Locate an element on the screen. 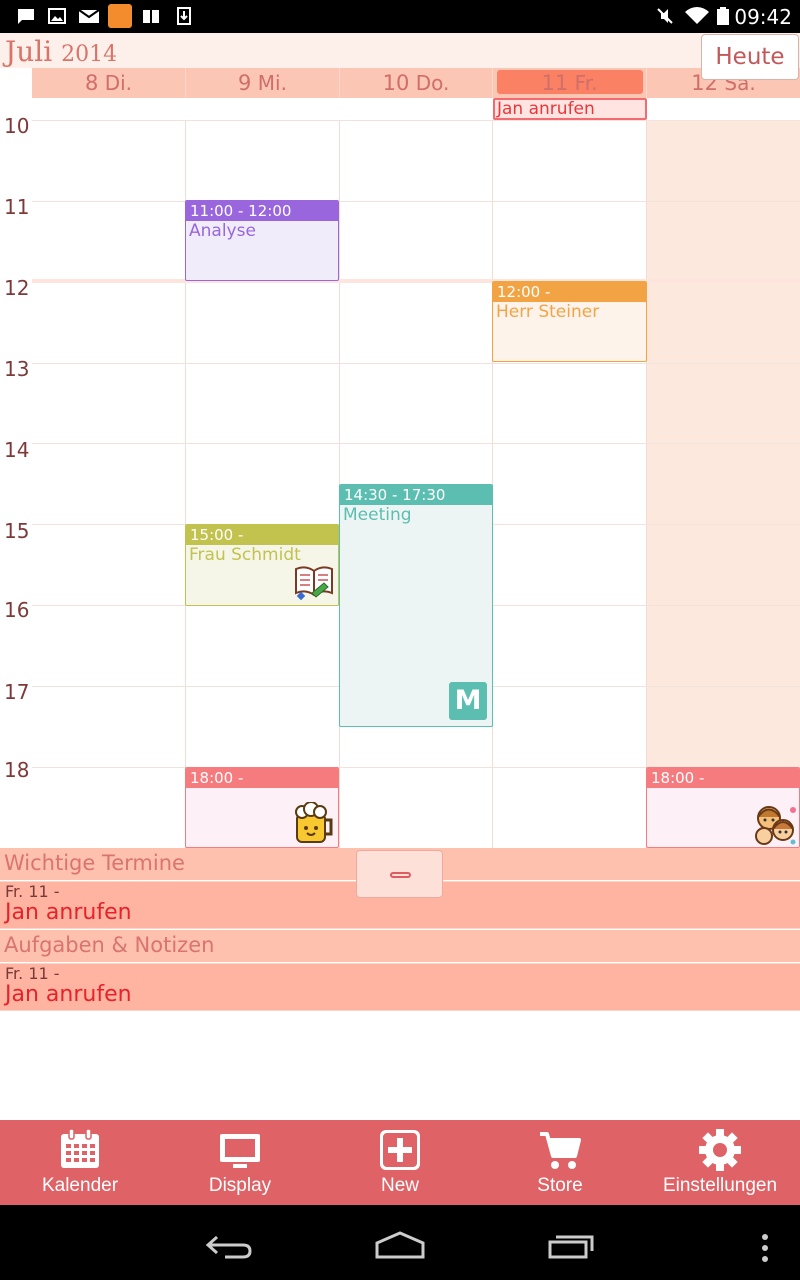 The image size is (800, 1280). back-icon is located at coordinates (229, 1246).